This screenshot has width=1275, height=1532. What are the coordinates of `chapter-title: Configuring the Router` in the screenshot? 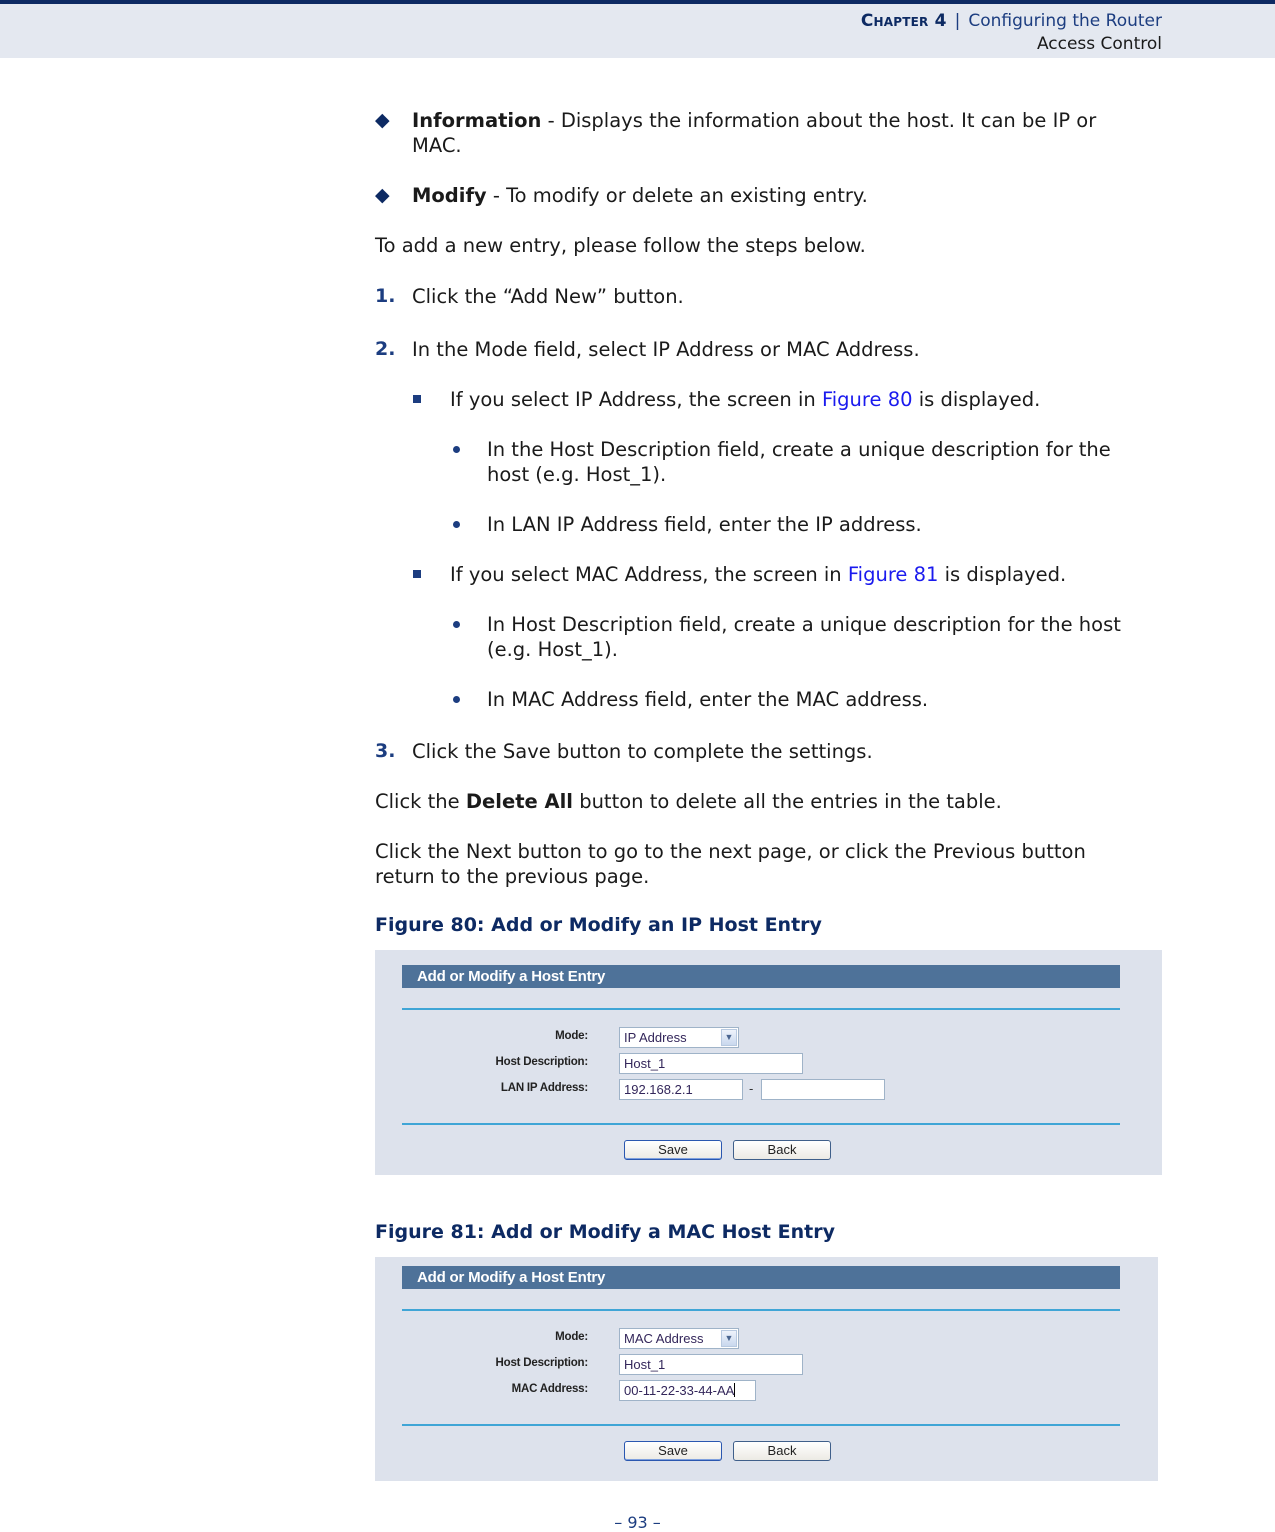 It's located at (1065, 21).